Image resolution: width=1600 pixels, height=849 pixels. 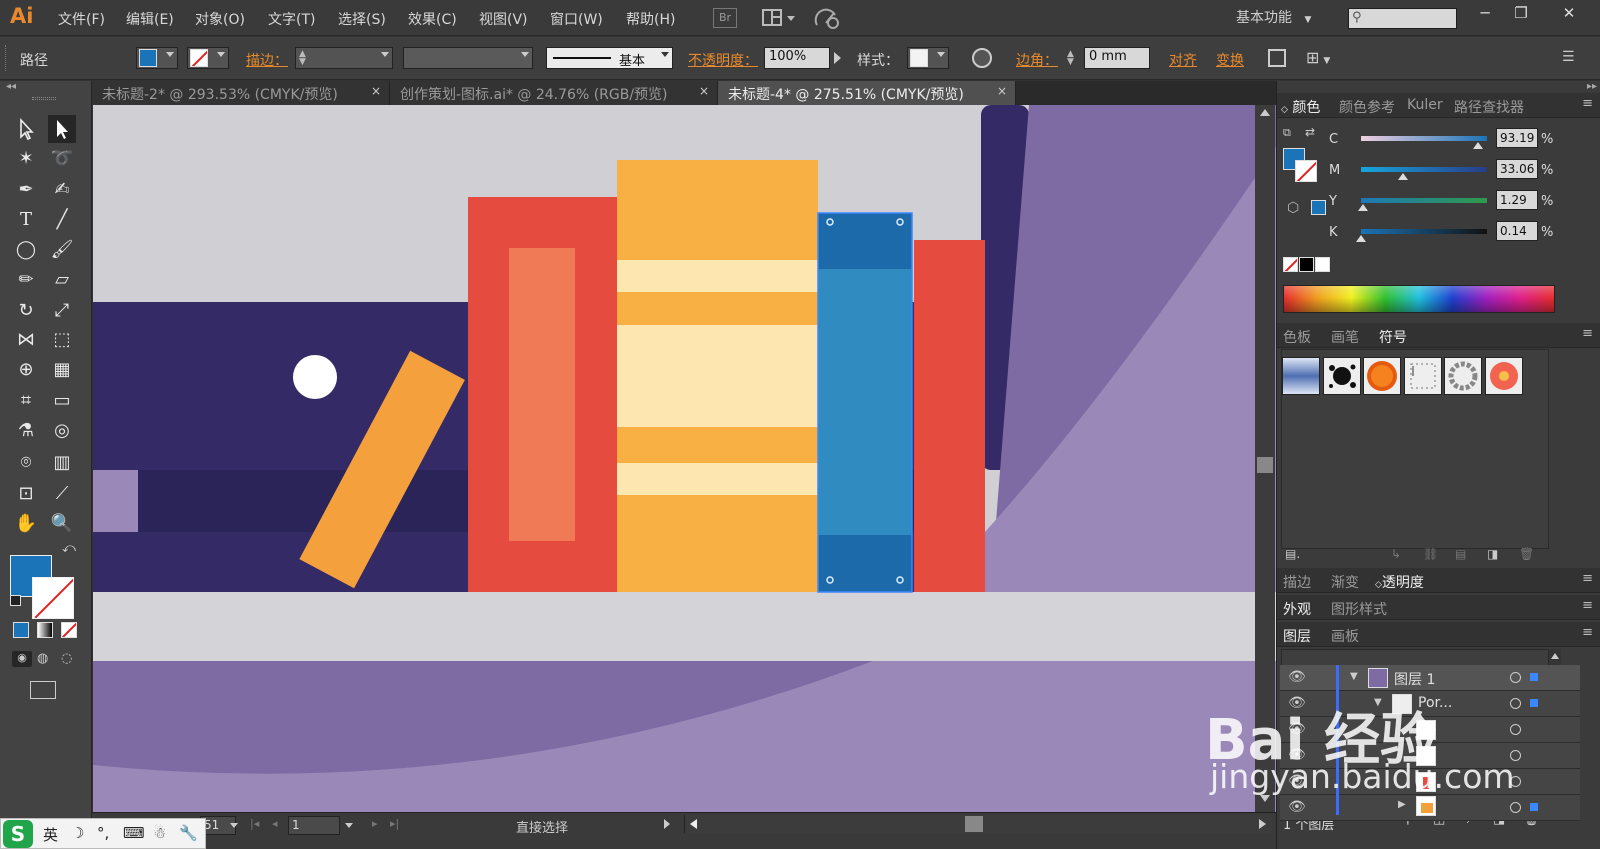 What do you see at coordinates (157, 58) in the screenshot?
I see `fill-color-dropdown` at bounding box center [157, 58].